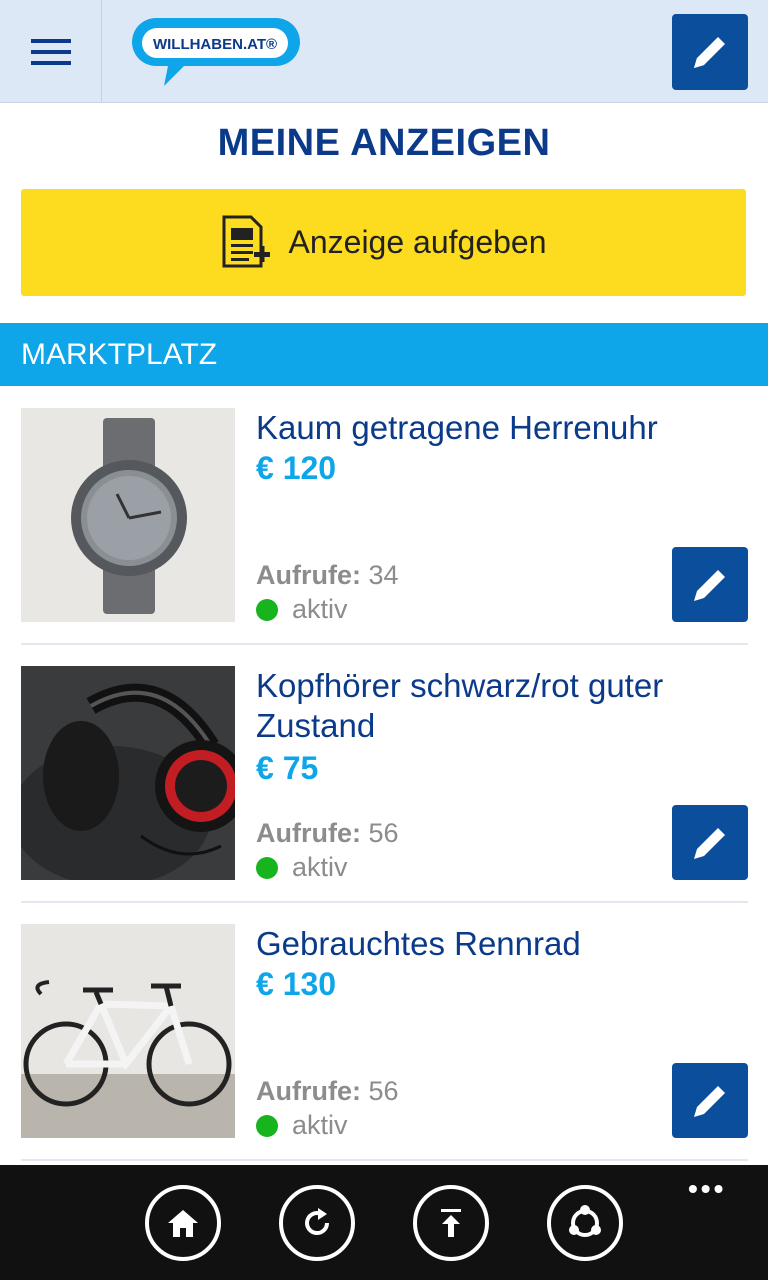 Image resolution: width=768 pixels, height=1280 pixels. I want to click on views-count: 34, so click(383, 575).